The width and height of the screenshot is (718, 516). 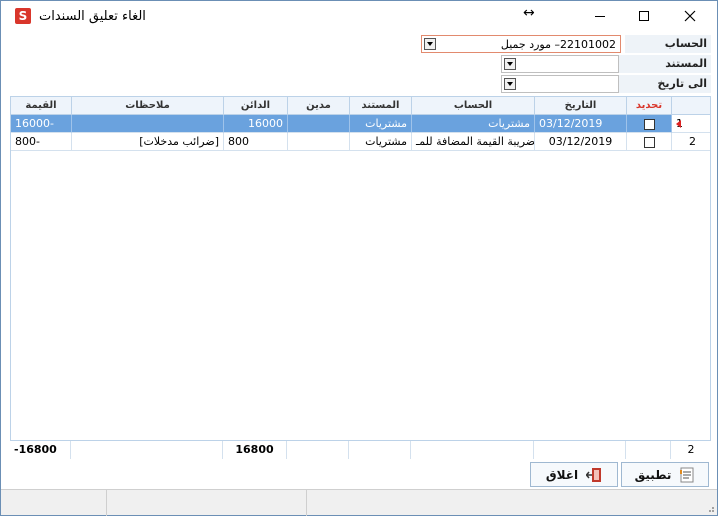 I want to click on minimize-icon, so click(x=600, y=16).